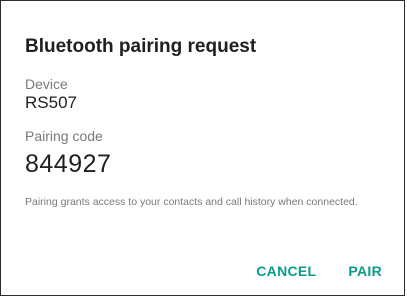 This screenshot has height=298, width=407. Describe the element at coordinates (319, 271) in the screenshot. I see `dialog-actions: CANCEL PAIR` at that location.